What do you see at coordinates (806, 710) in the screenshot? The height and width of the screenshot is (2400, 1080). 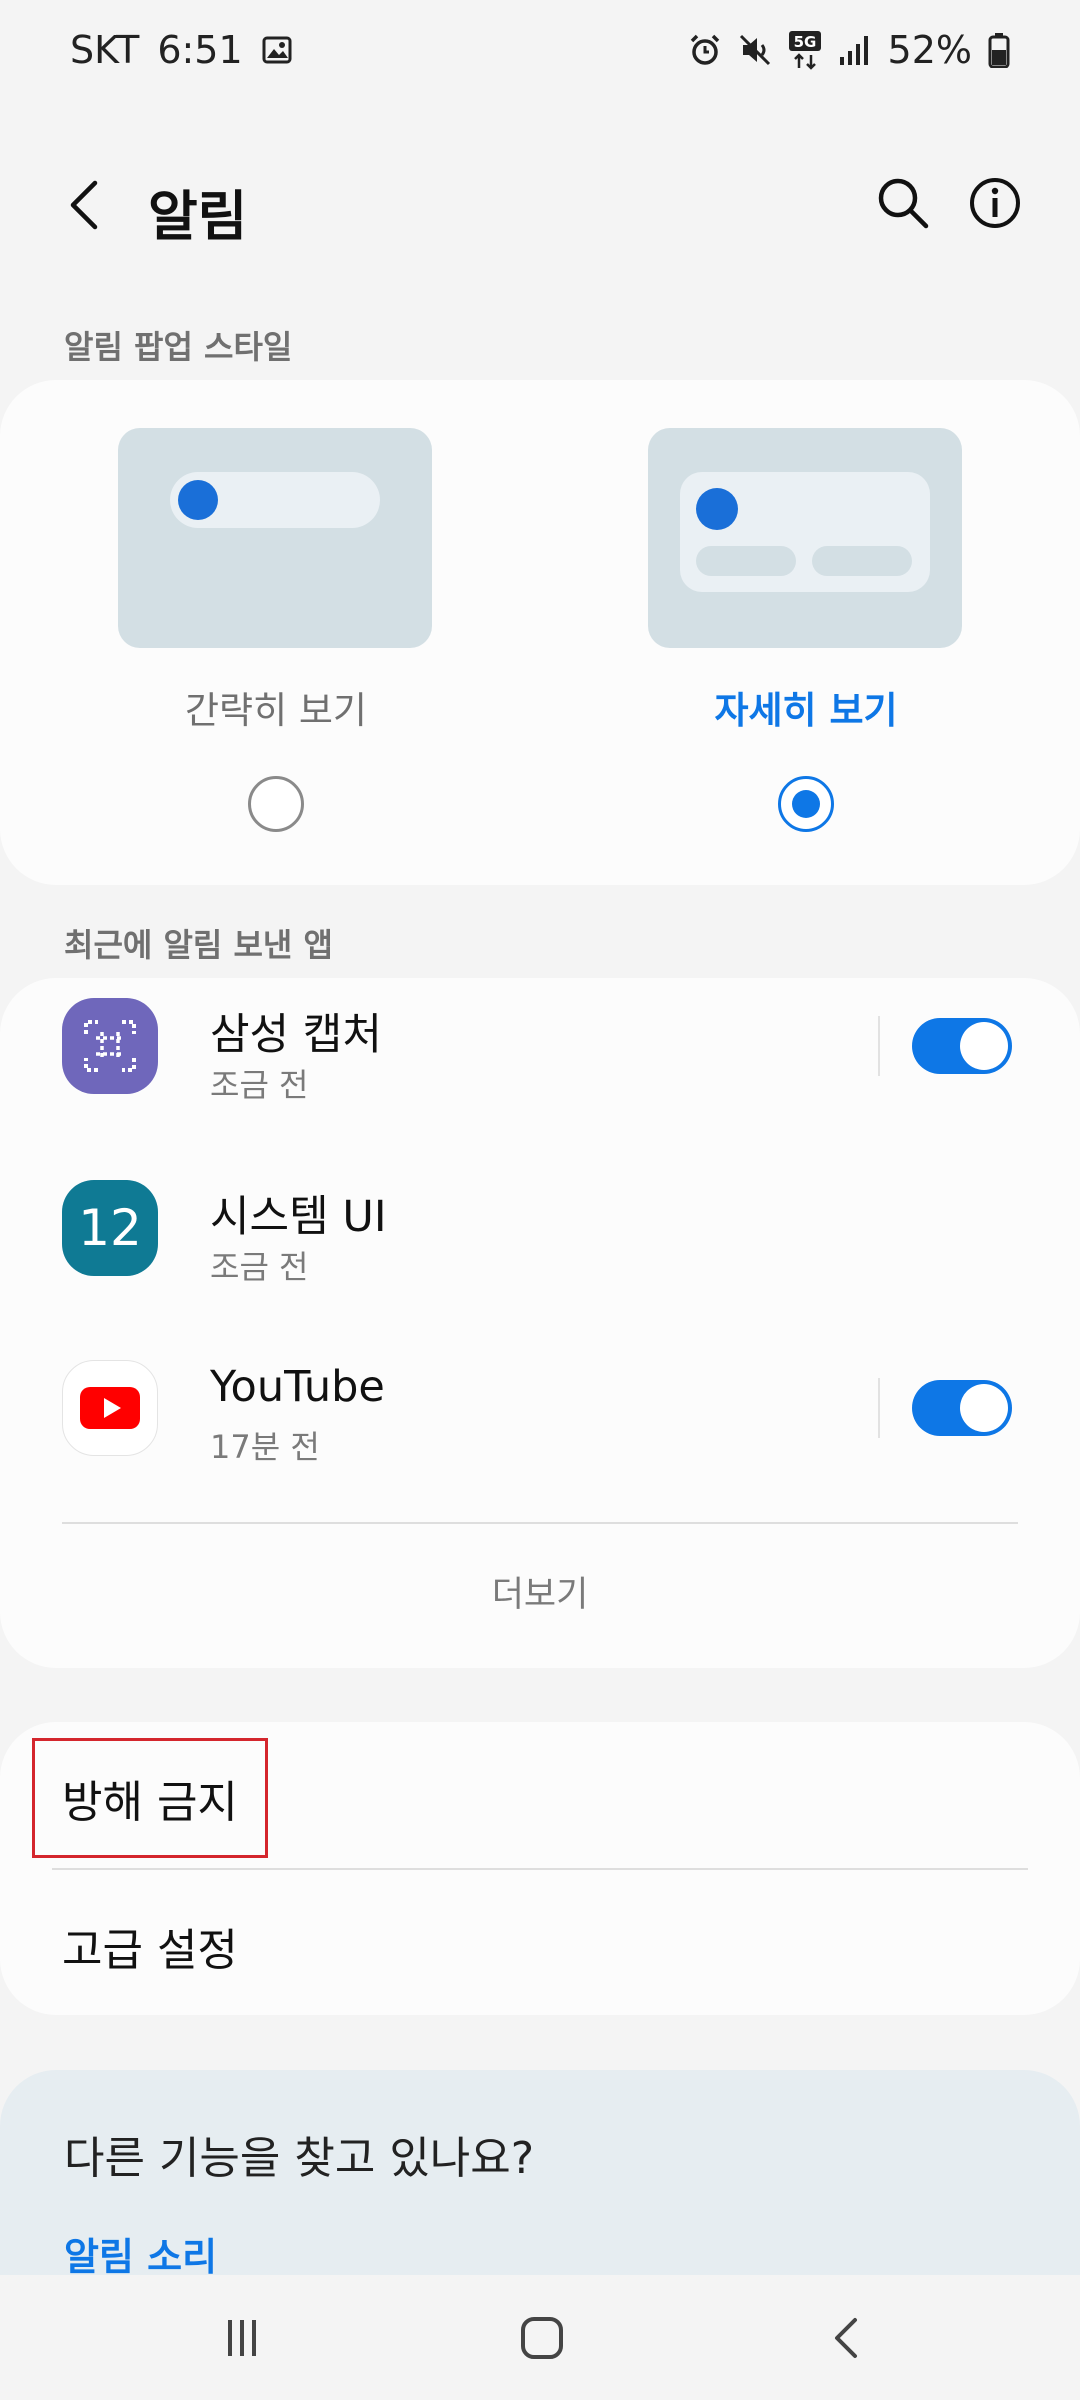 I see `style-label-detailed: 자세히 보기` at bounding box center [806, 710].